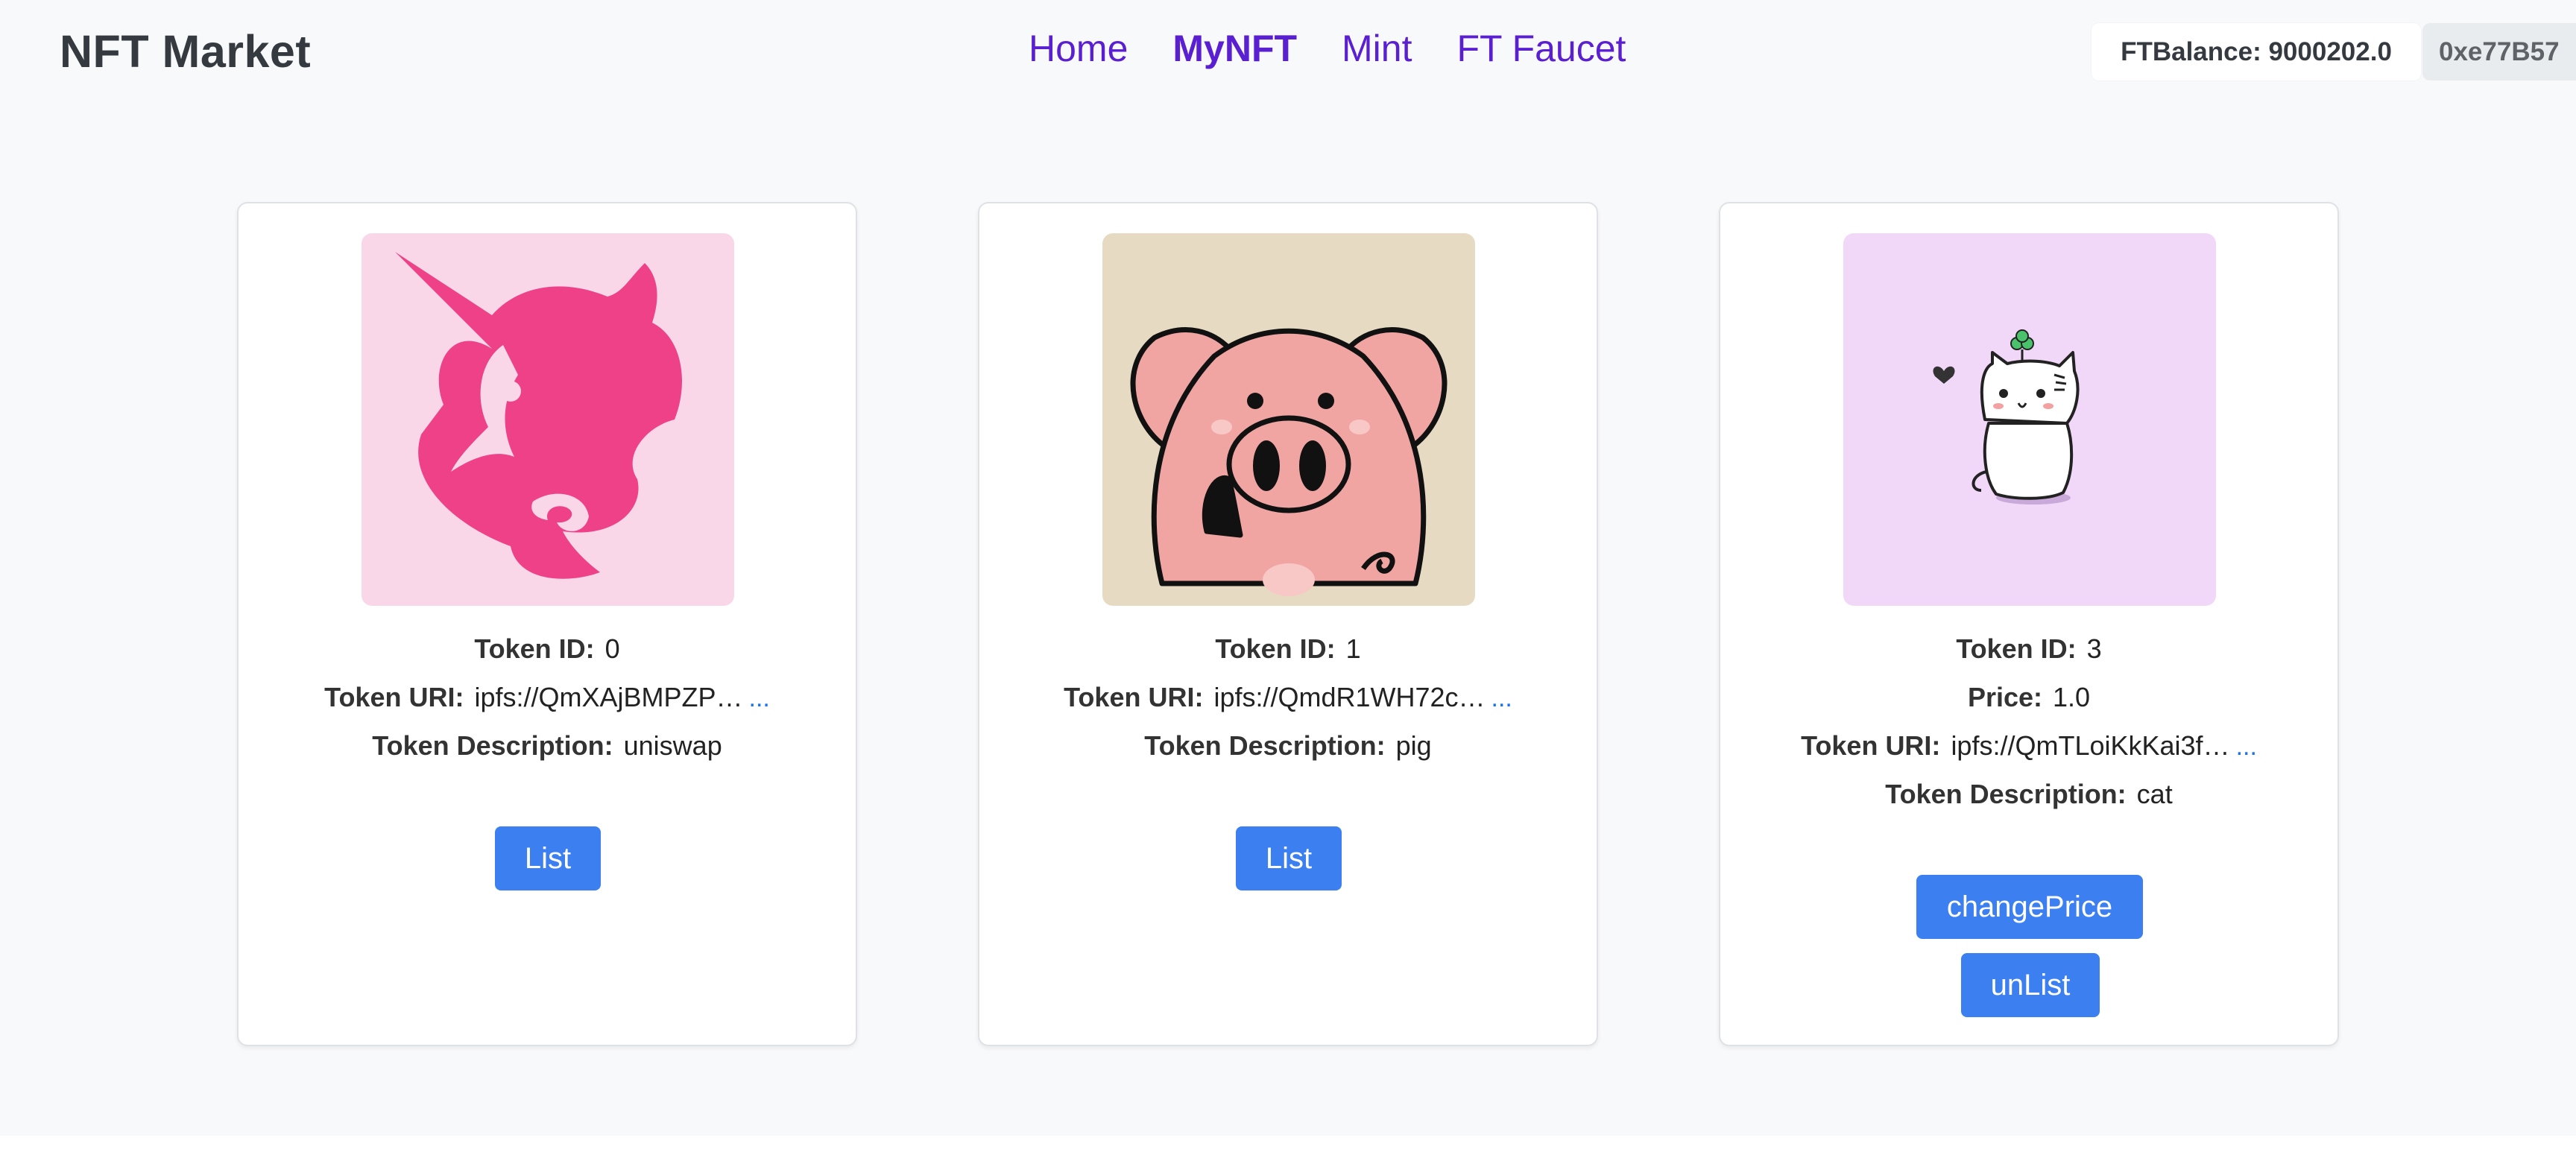 The image size is (2576, 1158). Describe the element at coordinates (2499, 52) in the screenshot. I see `wallet-address-button: 0xe77B57` at that location.